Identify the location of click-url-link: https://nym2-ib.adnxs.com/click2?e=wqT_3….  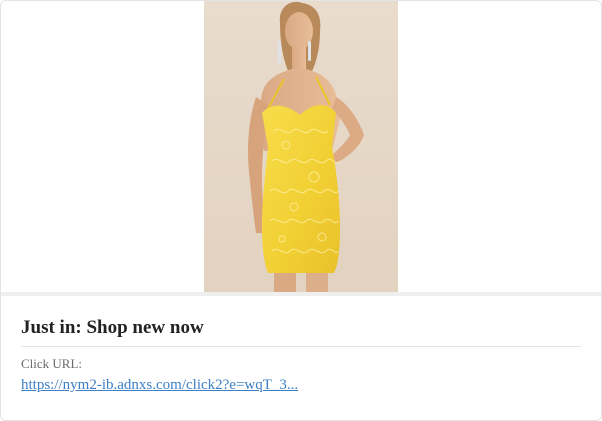
(159, 385).